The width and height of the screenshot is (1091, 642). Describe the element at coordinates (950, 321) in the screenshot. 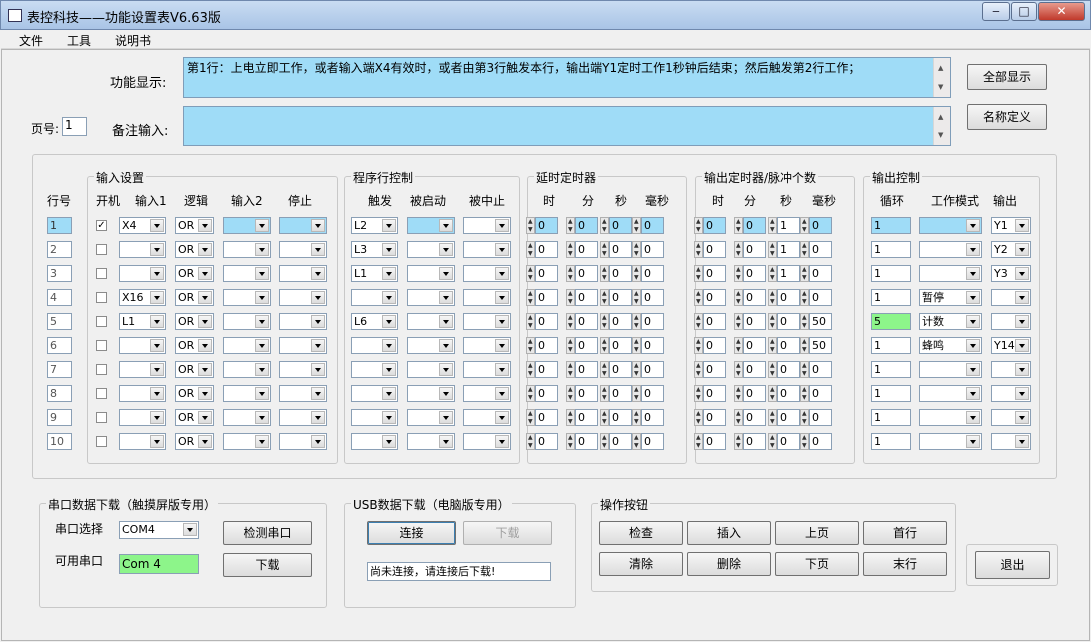

I see `work-mode-dropdown: 计数` at that location.